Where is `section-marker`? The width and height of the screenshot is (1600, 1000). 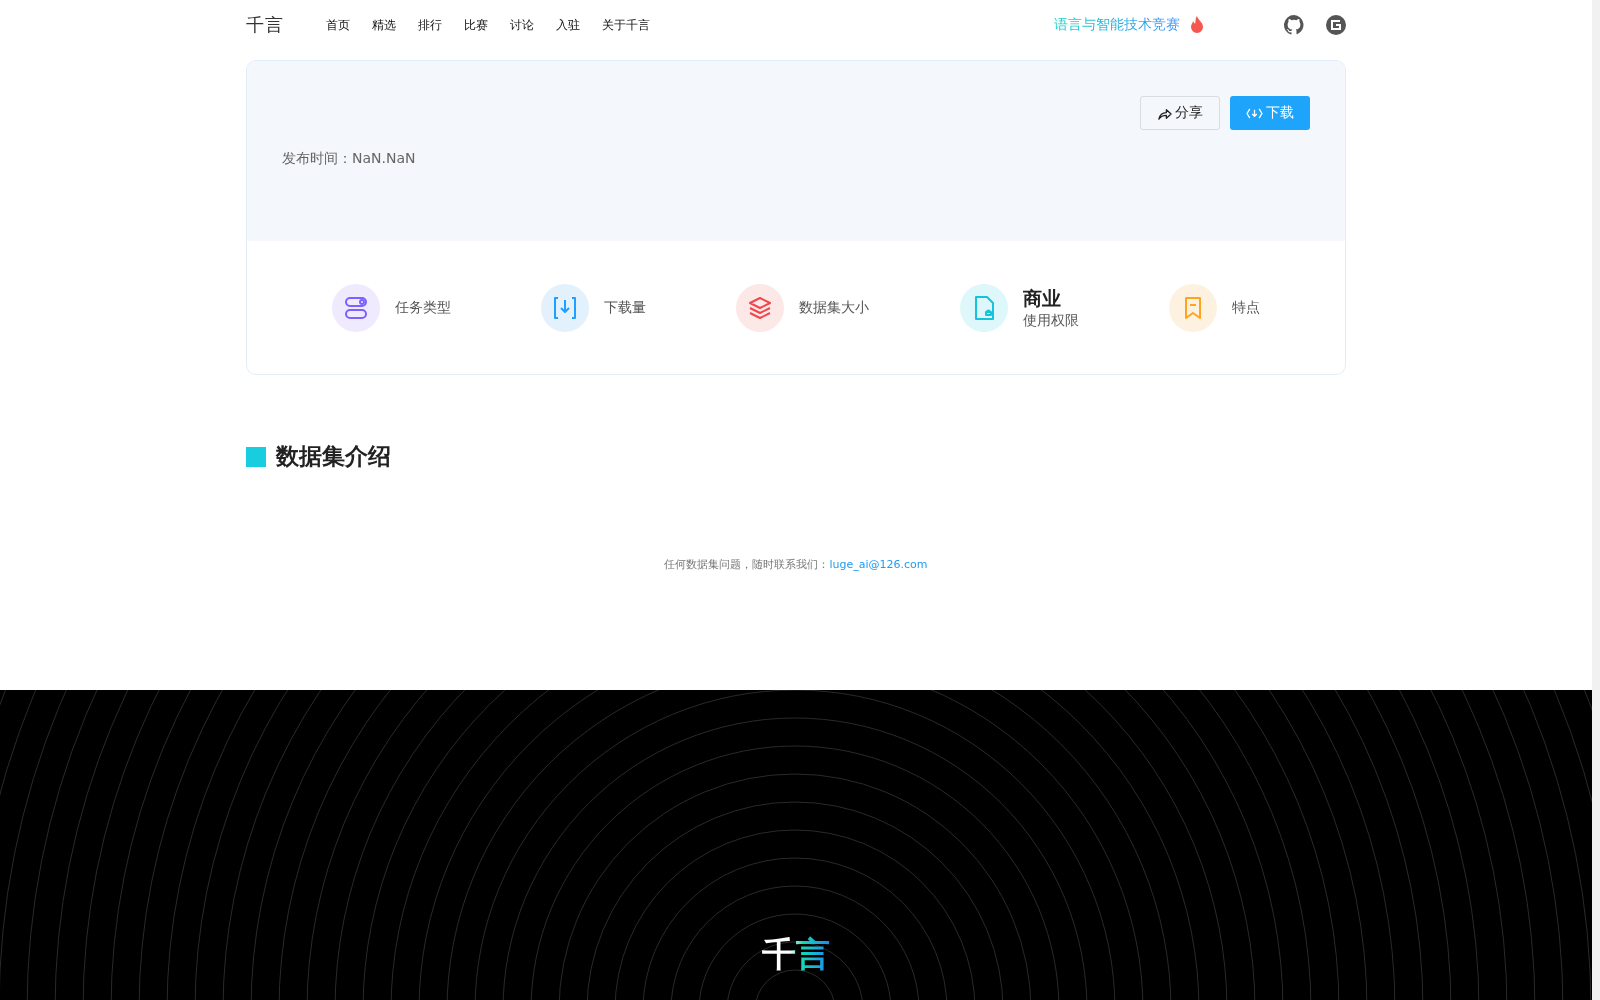
section-marker is located at coordinates (256, 456).